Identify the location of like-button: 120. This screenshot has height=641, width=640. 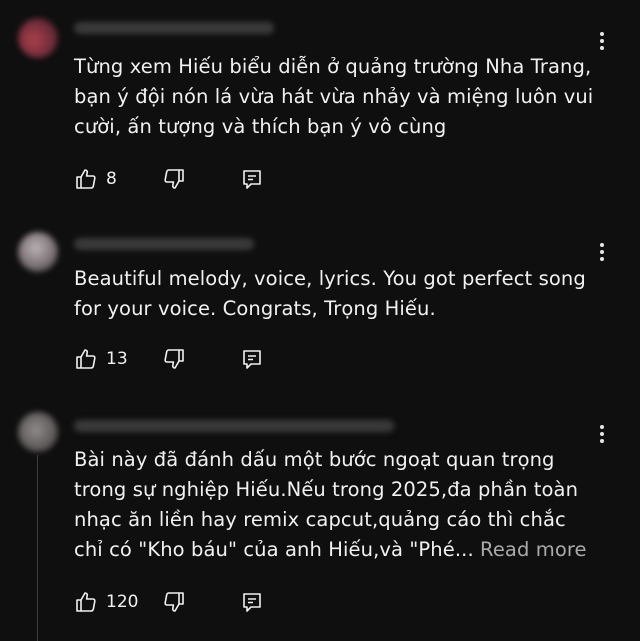
(106, 602).